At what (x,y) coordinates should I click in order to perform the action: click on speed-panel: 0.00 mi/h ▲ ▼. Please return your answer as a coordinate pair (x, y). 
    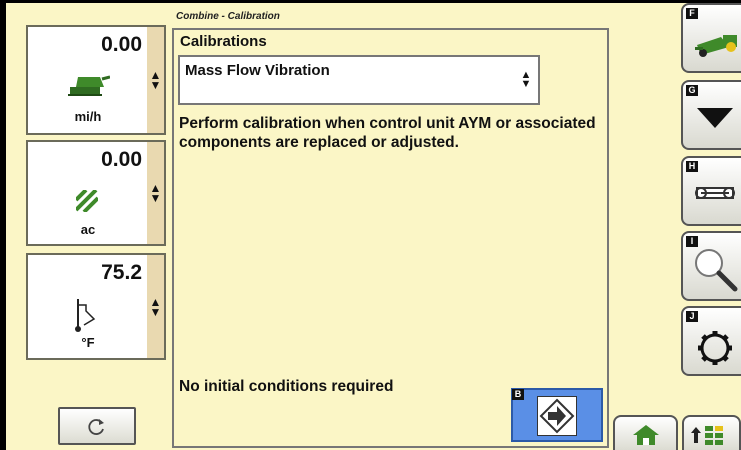
    Looking at the image, I should click on (96, 80).